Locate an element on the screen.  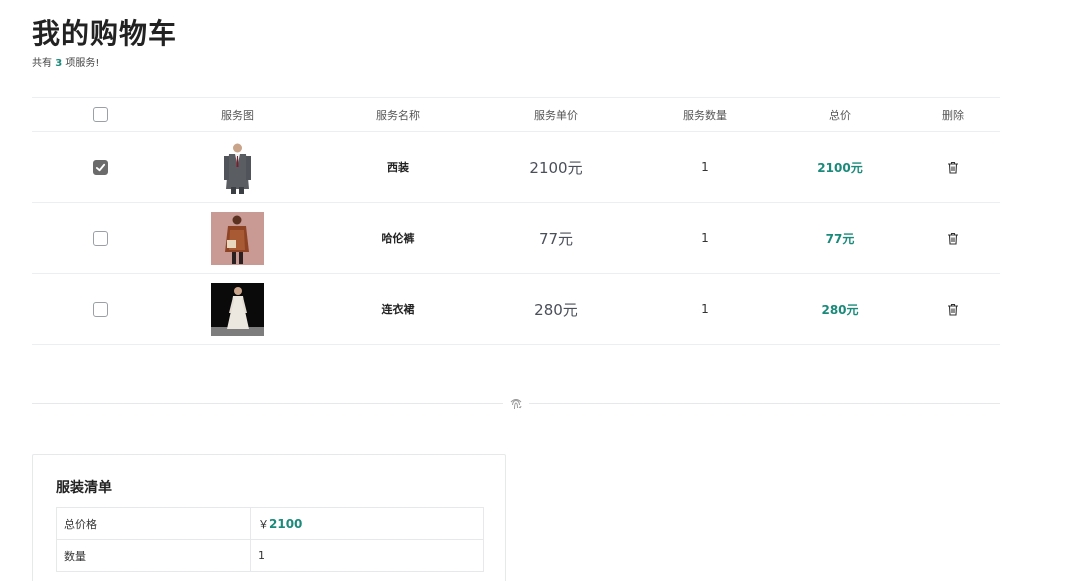
table-row: 哈伦裤 77元 1 77元 is located at coordinates (516, 238).